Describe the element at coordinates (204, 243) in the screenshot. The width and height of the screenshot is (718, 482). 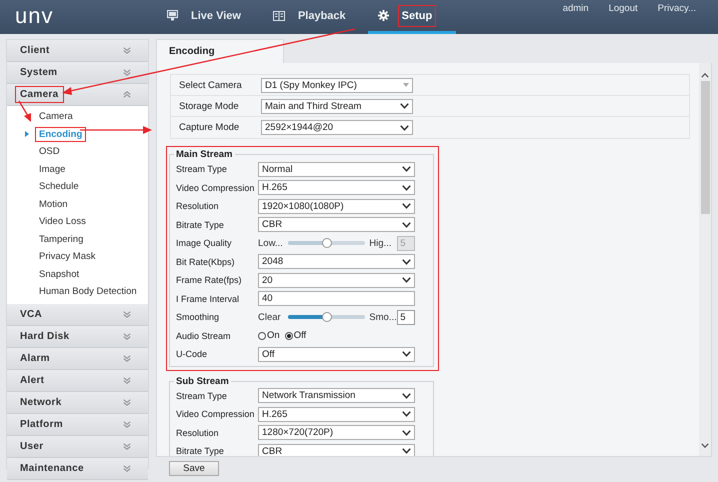
I see `field-label: Image Quality` at that location.